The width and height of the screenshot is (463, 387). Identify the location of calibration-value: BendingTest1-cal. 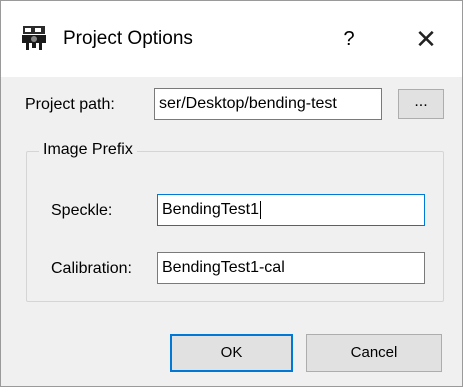
(223, 267).